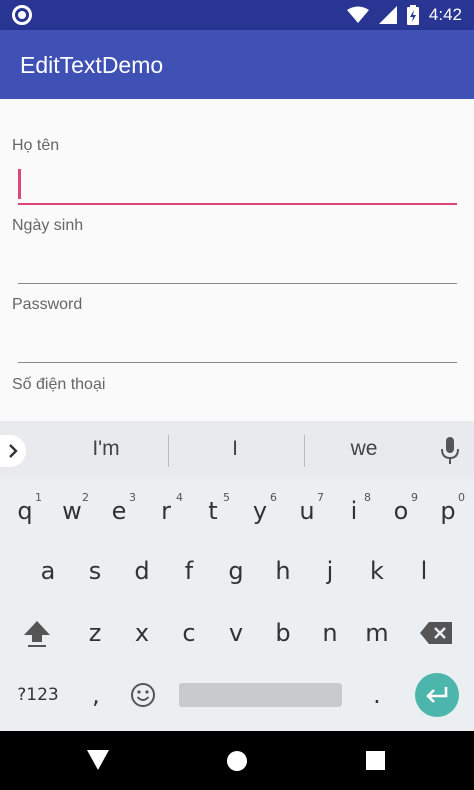  What do you see at coordinates (237, 362) in the screenshot?
I see `password-input-underline` at bounding box center [237, 362].